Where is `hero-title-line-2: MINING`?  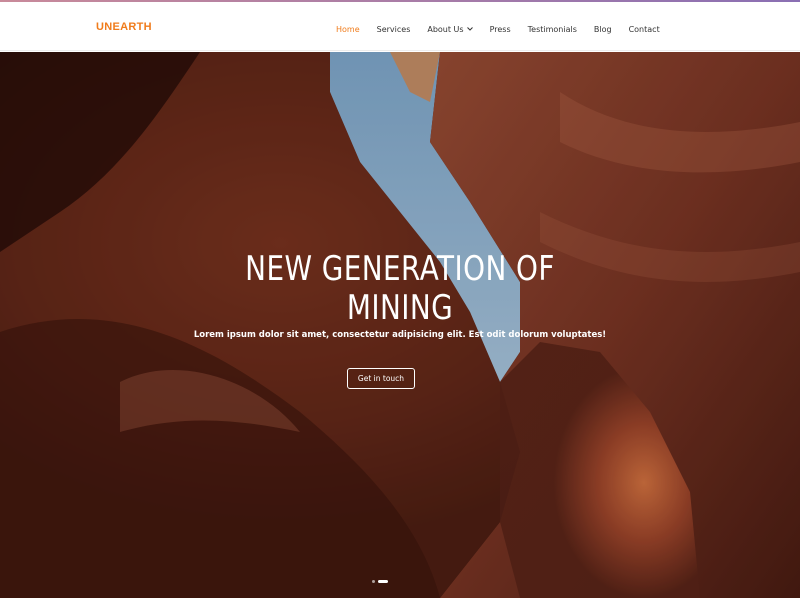
hero-title-line-2: MINING is located at coordinates (400, 308).